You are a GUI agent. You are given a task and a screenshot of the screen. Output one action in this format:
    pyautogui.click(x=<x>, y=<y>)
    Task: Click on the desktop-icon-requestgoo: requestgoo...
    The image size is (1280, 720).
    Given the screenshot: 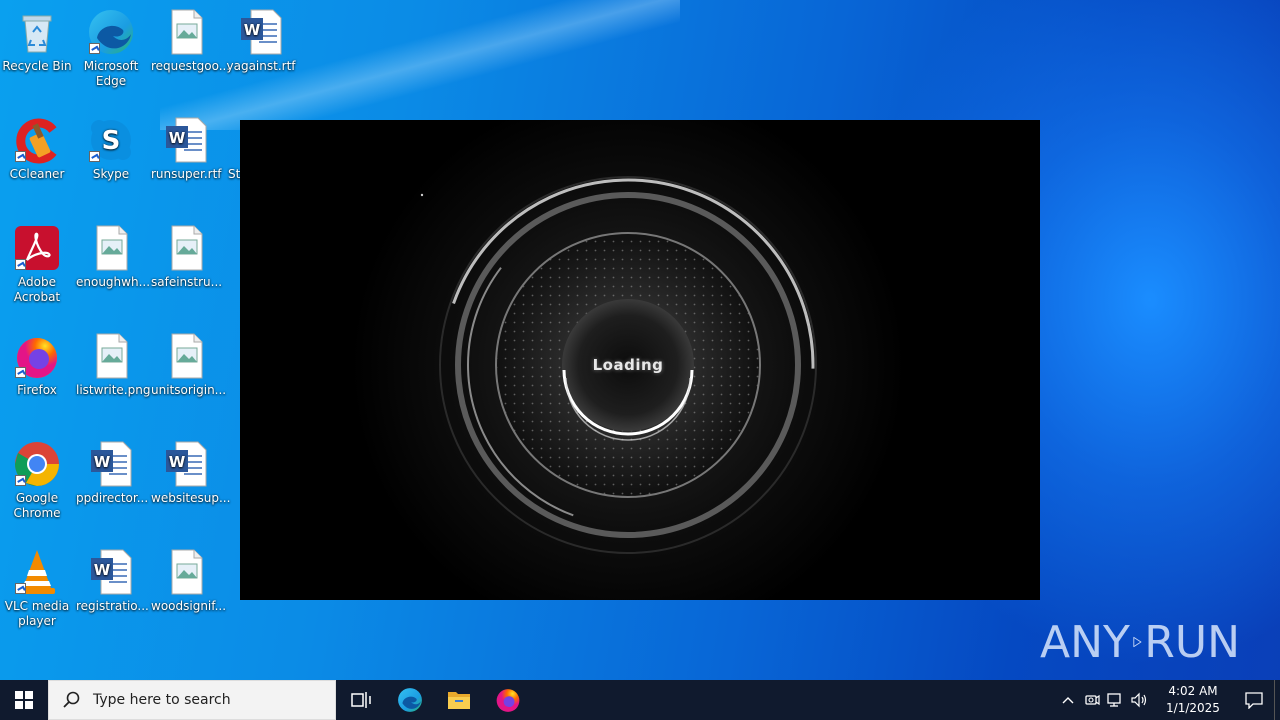 What is the action you would take?
    pyautogui.click(x=190, y=41)
    